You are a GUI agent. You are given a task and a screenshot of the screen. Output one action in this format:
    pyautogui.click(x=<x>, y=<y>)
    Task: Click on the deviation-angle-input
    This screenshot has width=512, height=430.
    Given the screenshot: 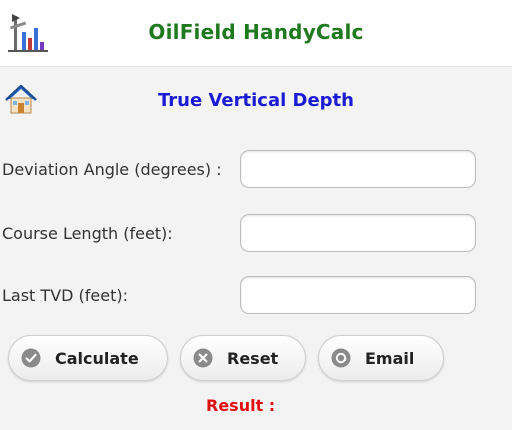 What is the action you would take?
    pyautogui.click(x=358, y=169)
    